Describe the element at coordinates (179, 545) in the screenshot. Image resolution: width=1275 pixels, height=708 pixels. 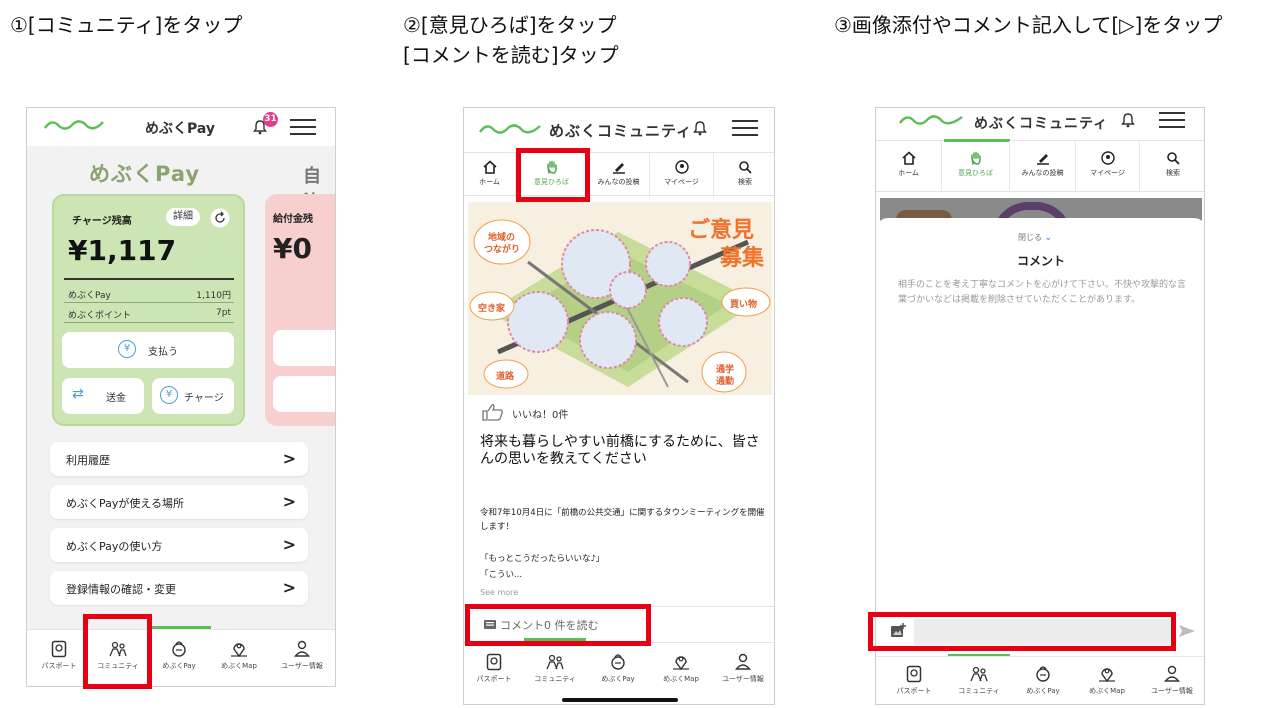
I see `menu-how-to-use: めぶくPayの使い方 >` at that location.